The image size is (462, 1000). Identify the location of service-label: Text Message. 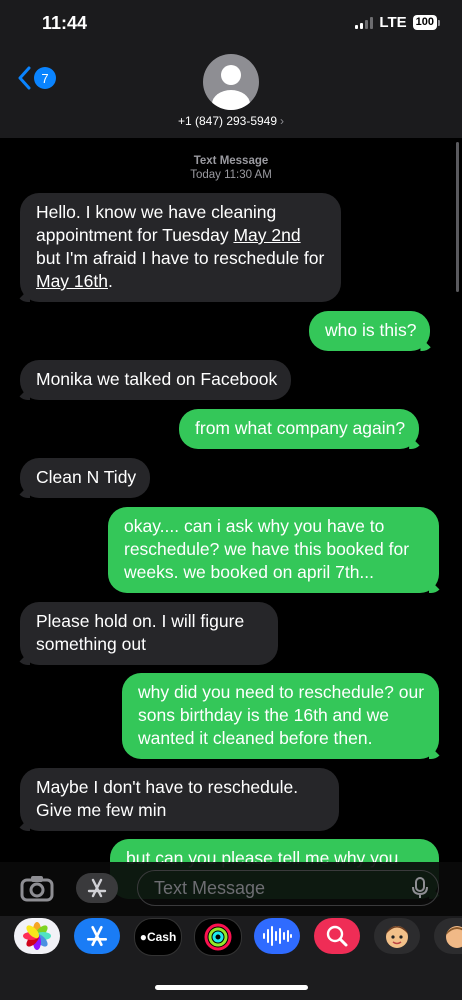
(231, 161).